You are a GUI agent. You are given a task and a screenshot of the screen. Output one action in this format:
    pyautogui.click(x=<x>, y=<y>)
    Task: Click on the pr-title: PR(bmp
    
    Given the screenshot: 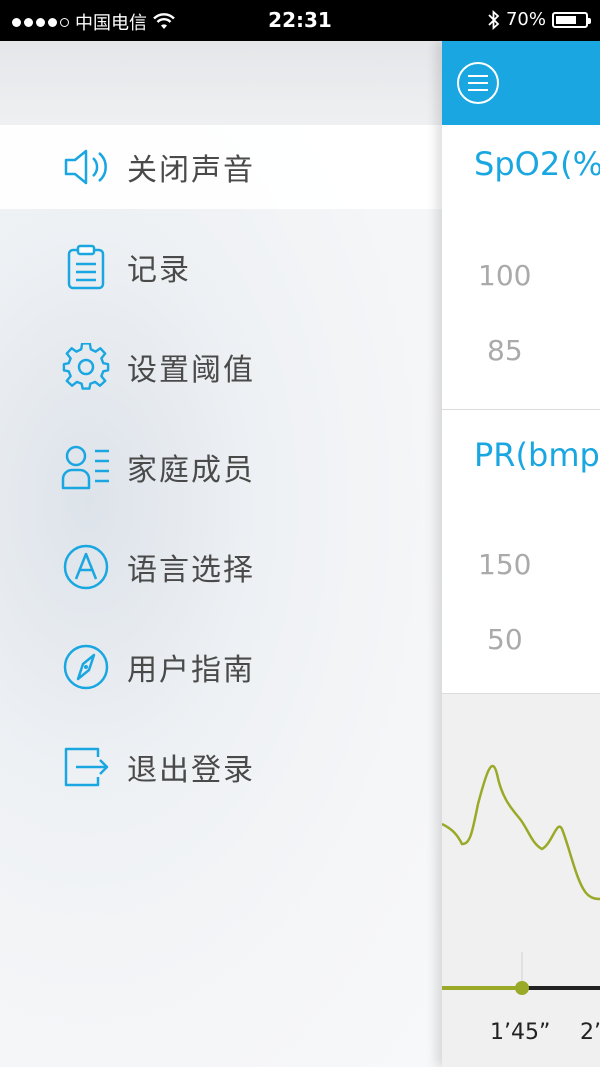 What is the action you would take?
    pyautogui.click(x=537, y=455)
    